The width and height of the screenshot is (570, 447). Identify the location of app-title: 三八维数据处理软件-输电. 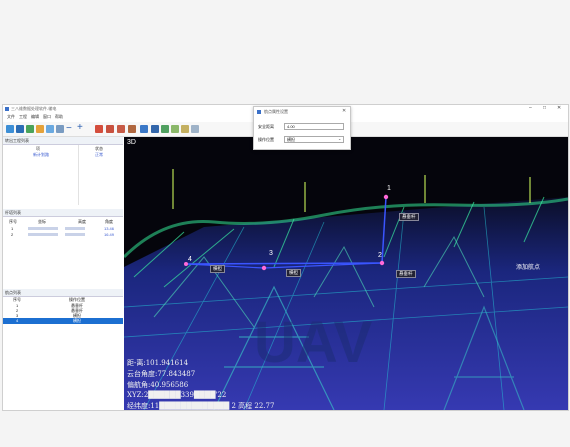
(34, 108).